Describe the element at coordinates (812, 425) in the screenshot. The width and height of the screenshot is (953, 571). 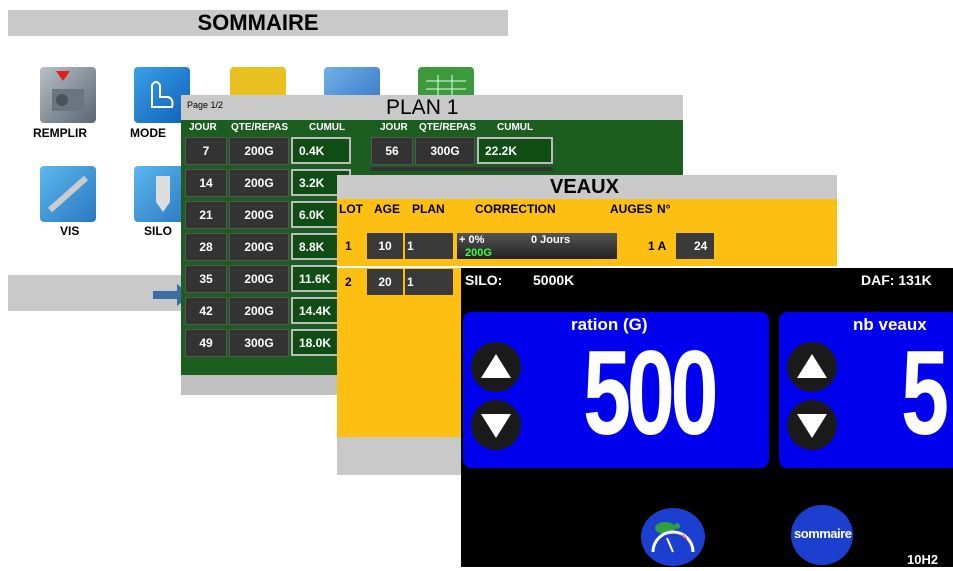
I see `nb-veaux-decrease-button` at that location.